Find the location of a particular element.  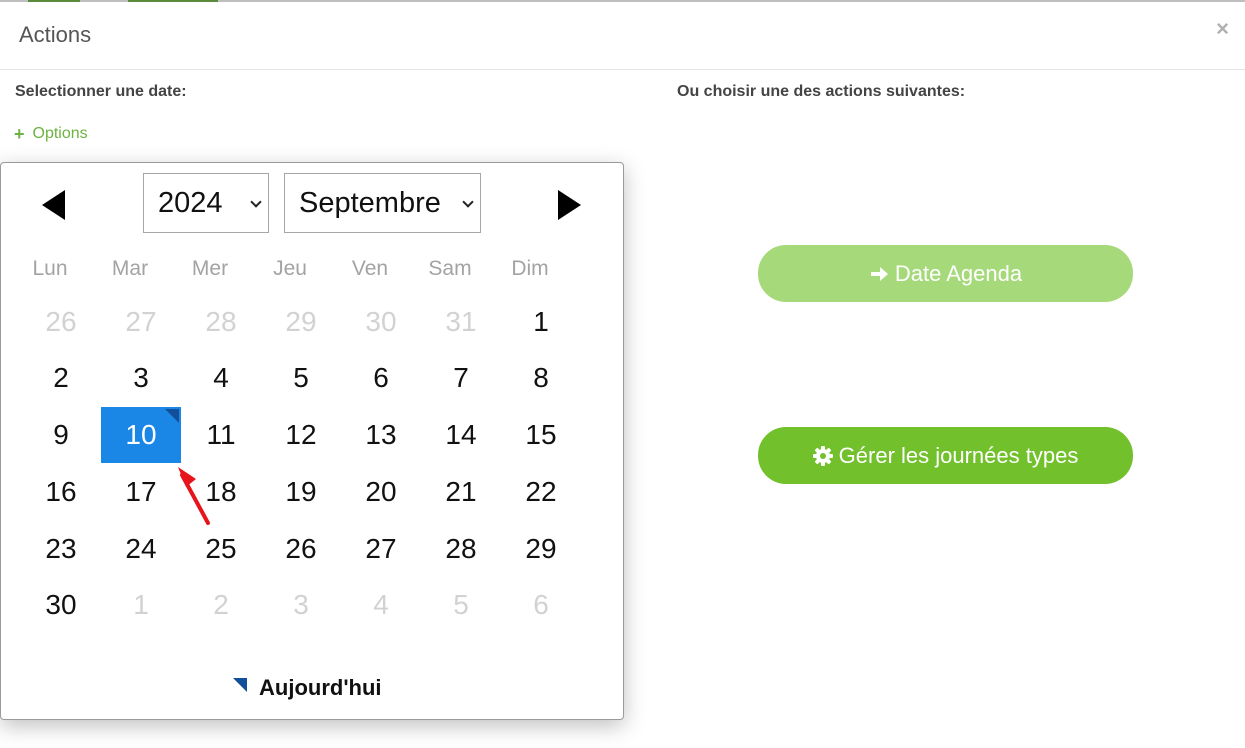

day-number: 30 is located at coordinates (381, 321).